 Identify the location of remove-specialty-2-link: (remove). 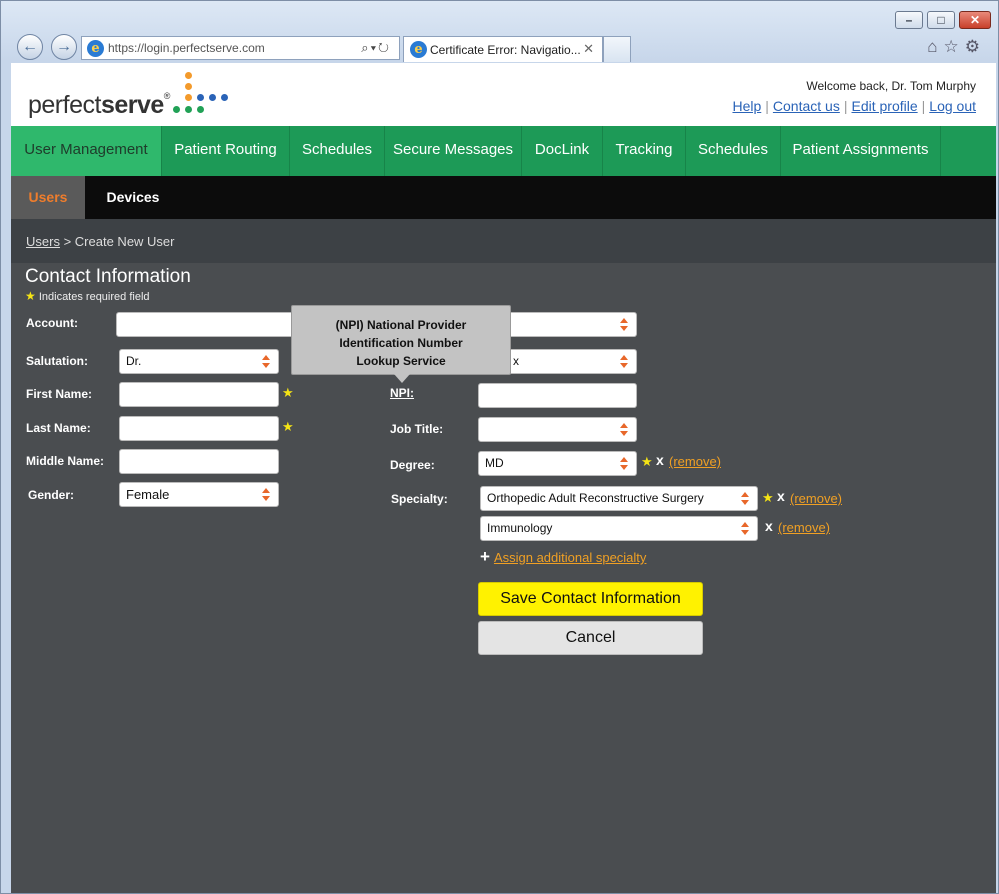
(804, 527).